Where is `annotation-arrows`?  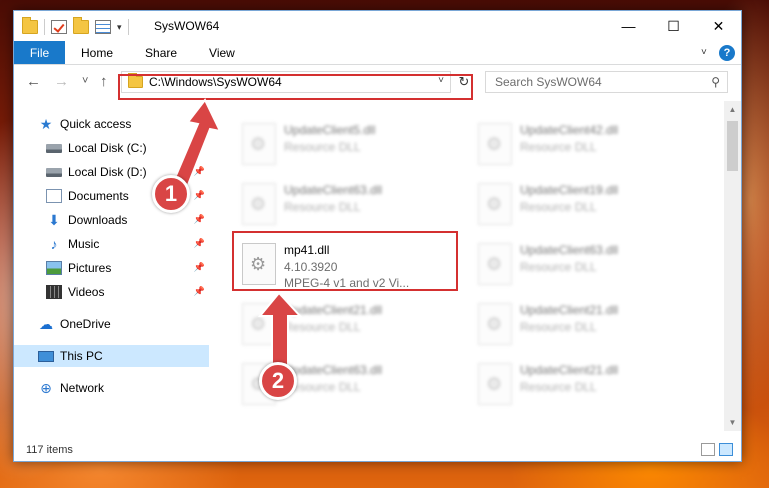
annotation-arrows is located at coordinates (236, 235).